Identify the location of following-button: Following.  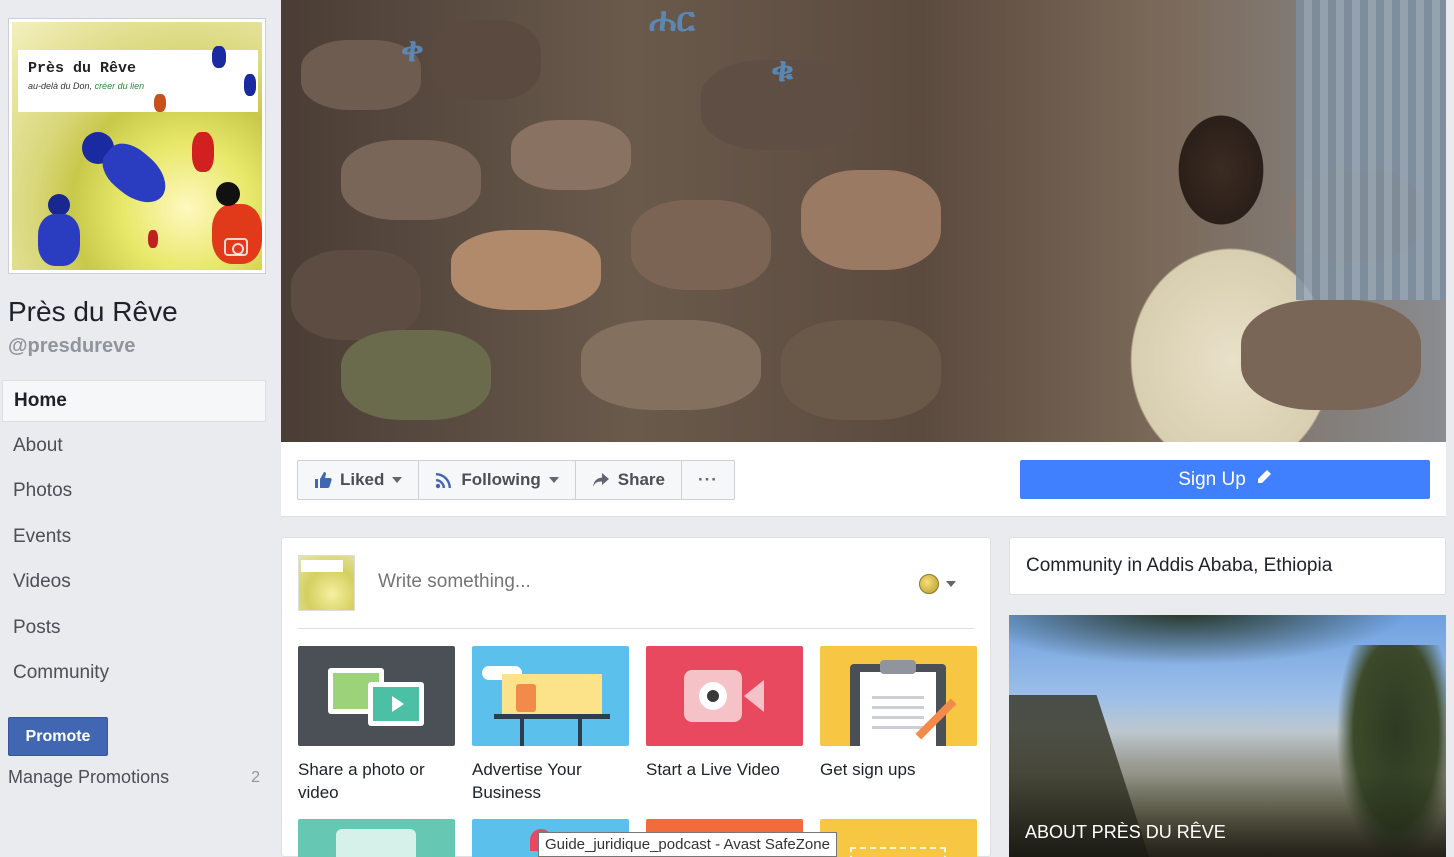
(497, 480).